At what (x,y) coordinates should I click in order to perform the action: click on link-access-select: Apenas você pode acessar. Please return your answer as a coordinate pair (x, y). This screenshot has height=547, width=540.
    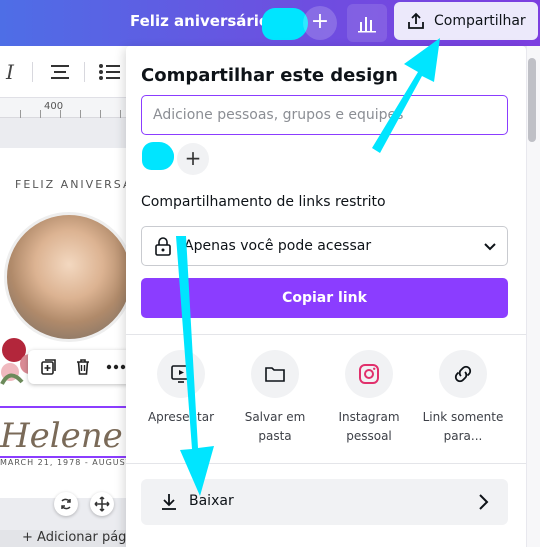
    Looking at the image, I should click on (324, 246).